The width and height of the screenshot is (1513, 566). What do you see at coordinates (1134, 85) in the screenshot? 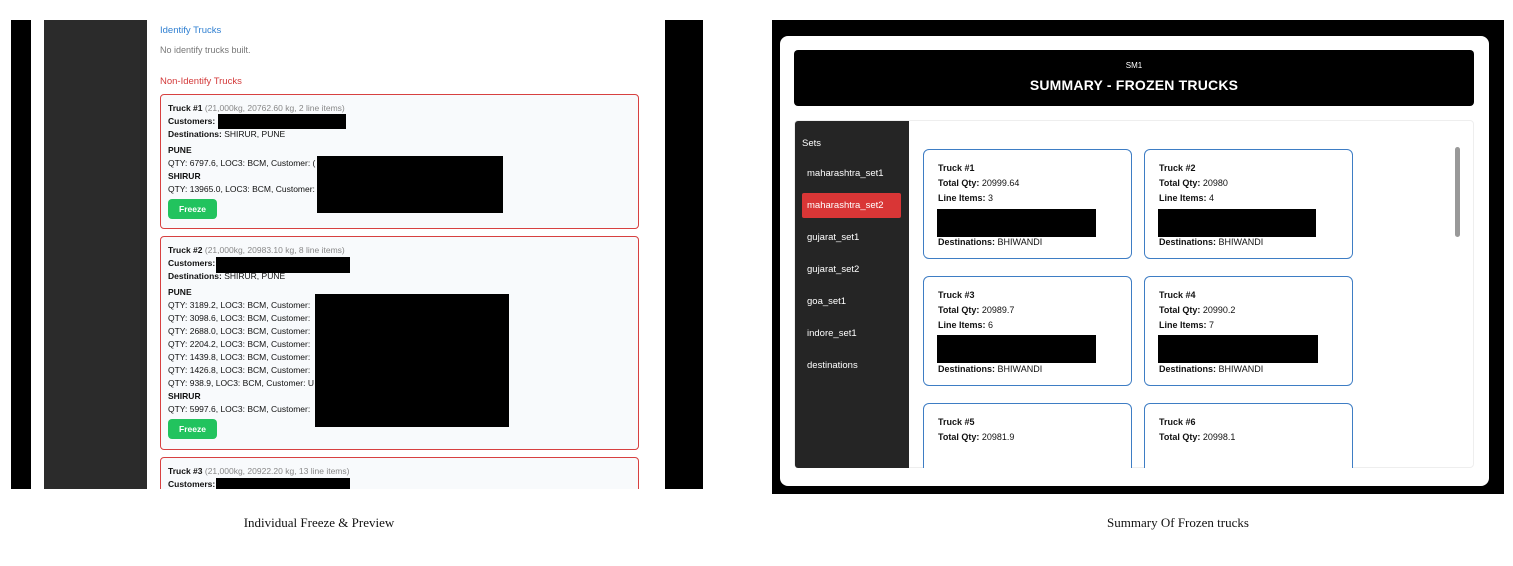
I see `page-title: SUMMARY - FROZEN TRUCKS` at bounding box center [1134, 85].